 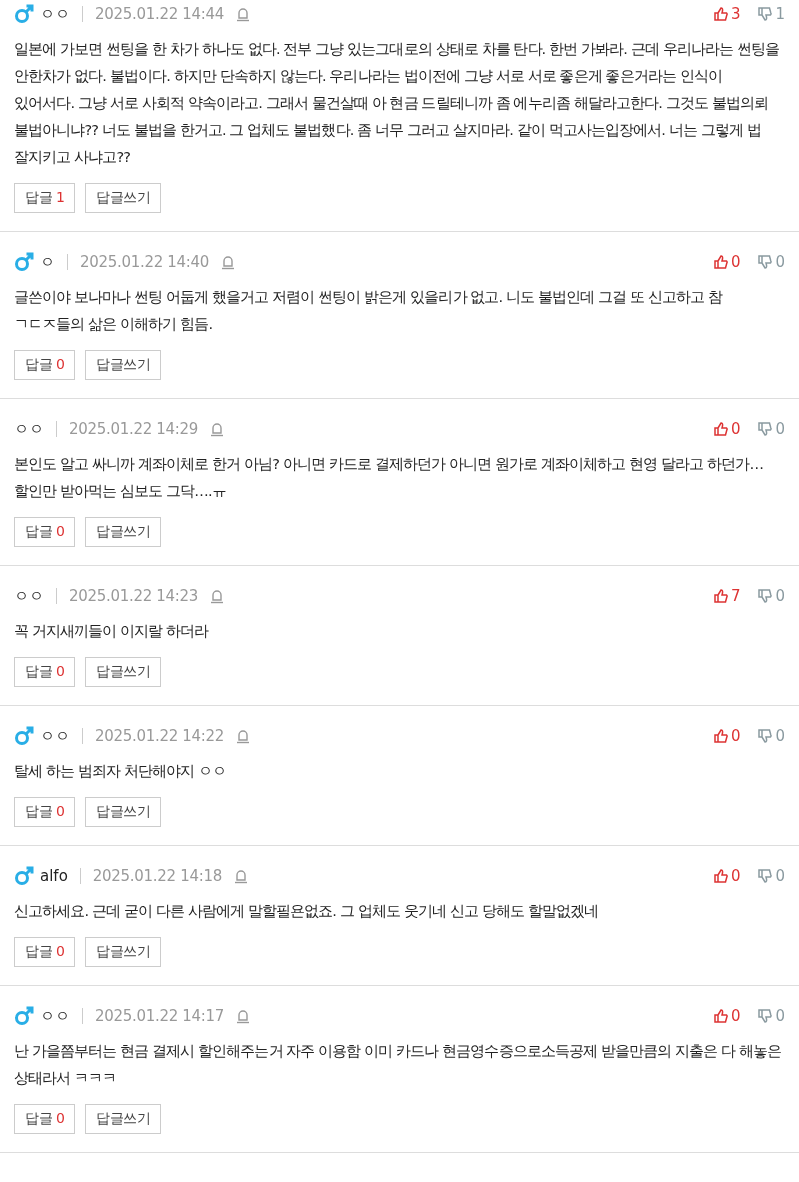 I want to click on like-count: 7, so click(x=727, y=596).